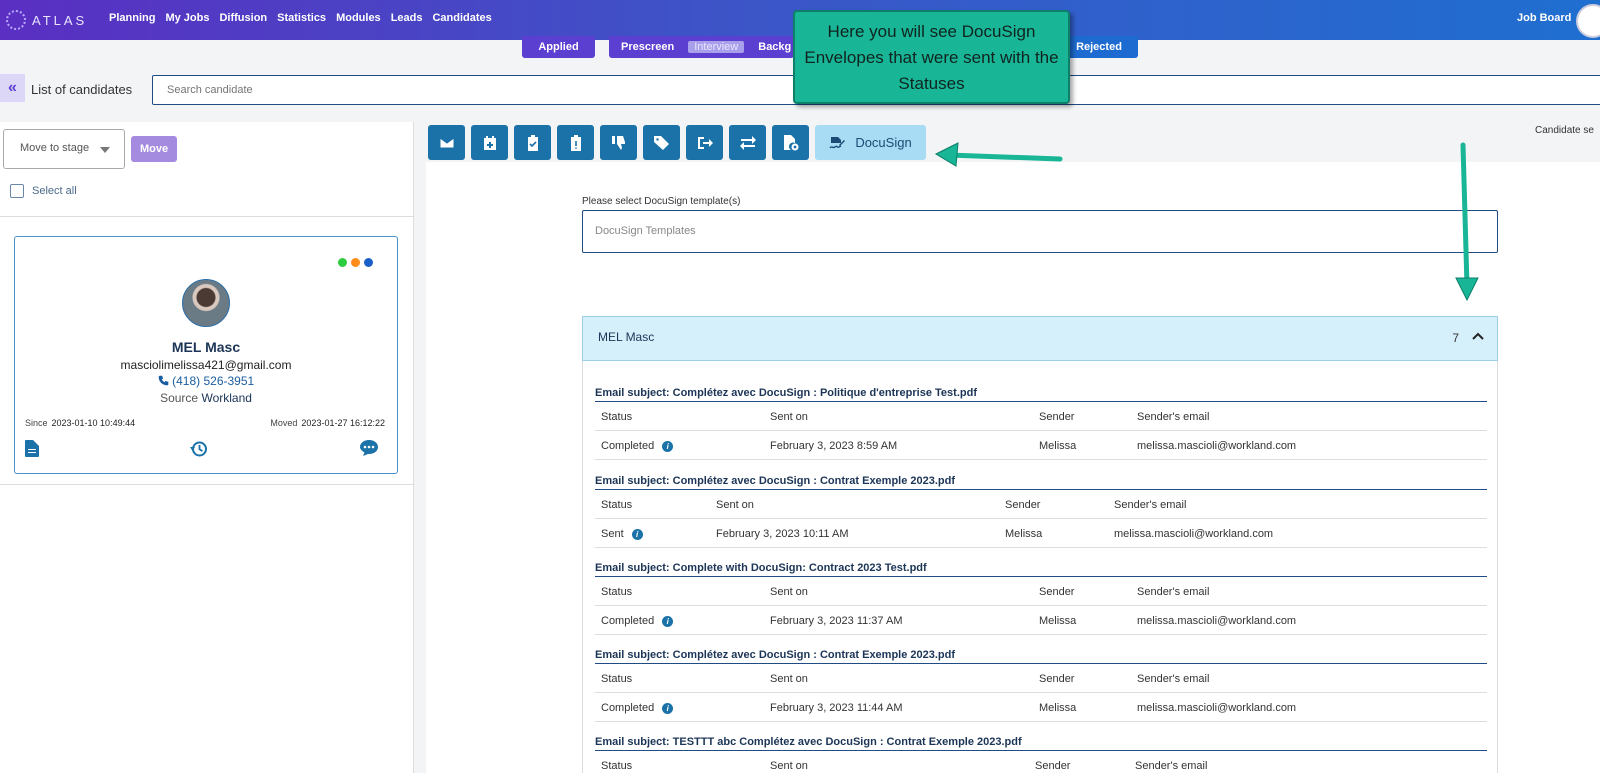  Describe the element at coordinates (1206, 222) in the screenshot. I see `annotation-arrows` at that location.